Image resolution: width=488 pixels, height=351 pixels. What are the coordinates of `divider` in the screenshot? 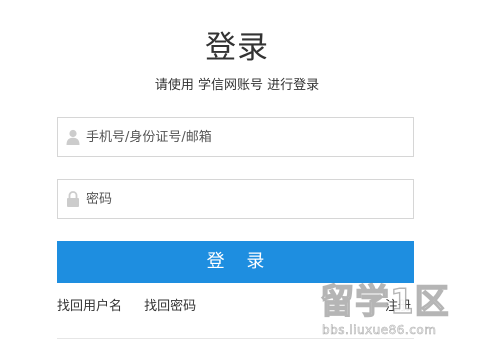 It's located at (235, 338).